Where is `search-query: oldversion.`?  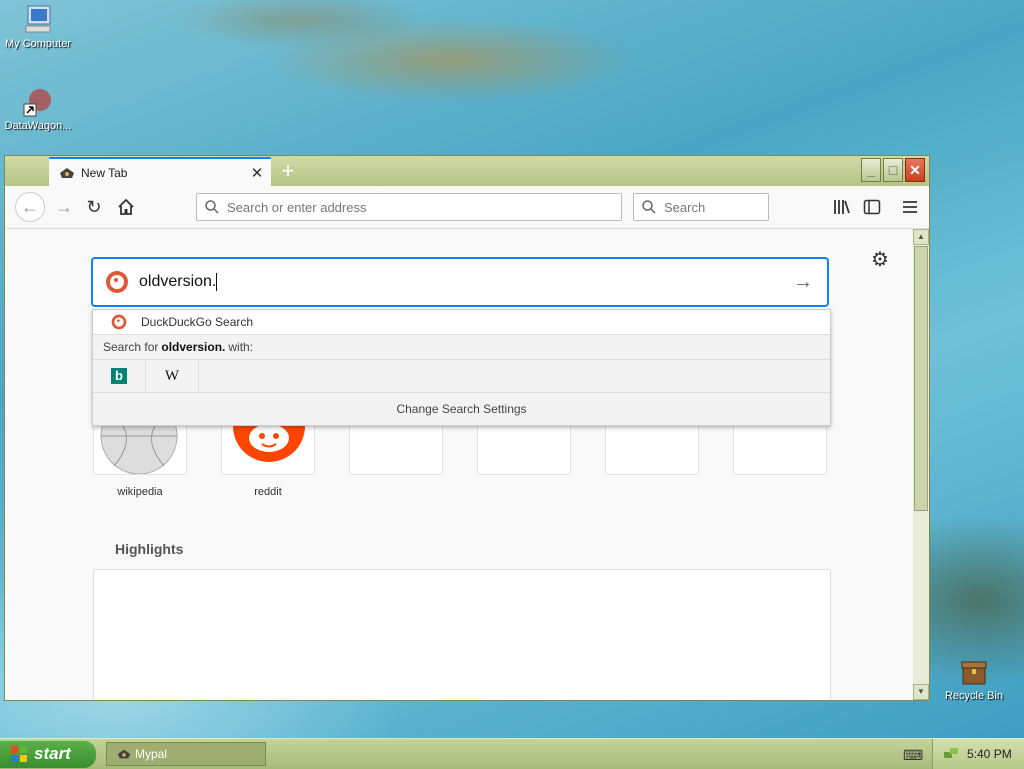
search-query: oldversion. is located at coordinates (178, 282).